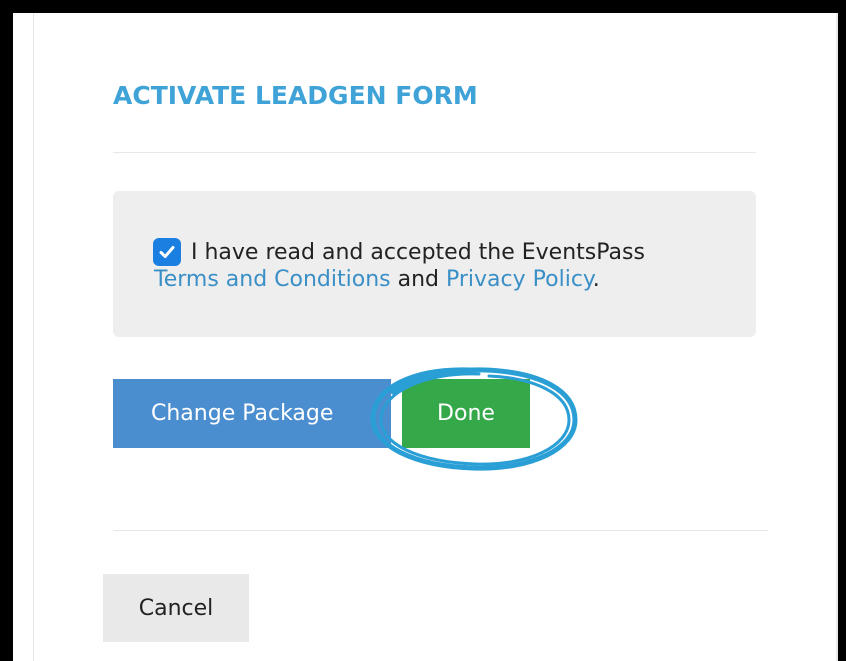 The height and width of the screenshot is (661, 846). I want to click on footer-divider, so click(440, 530).